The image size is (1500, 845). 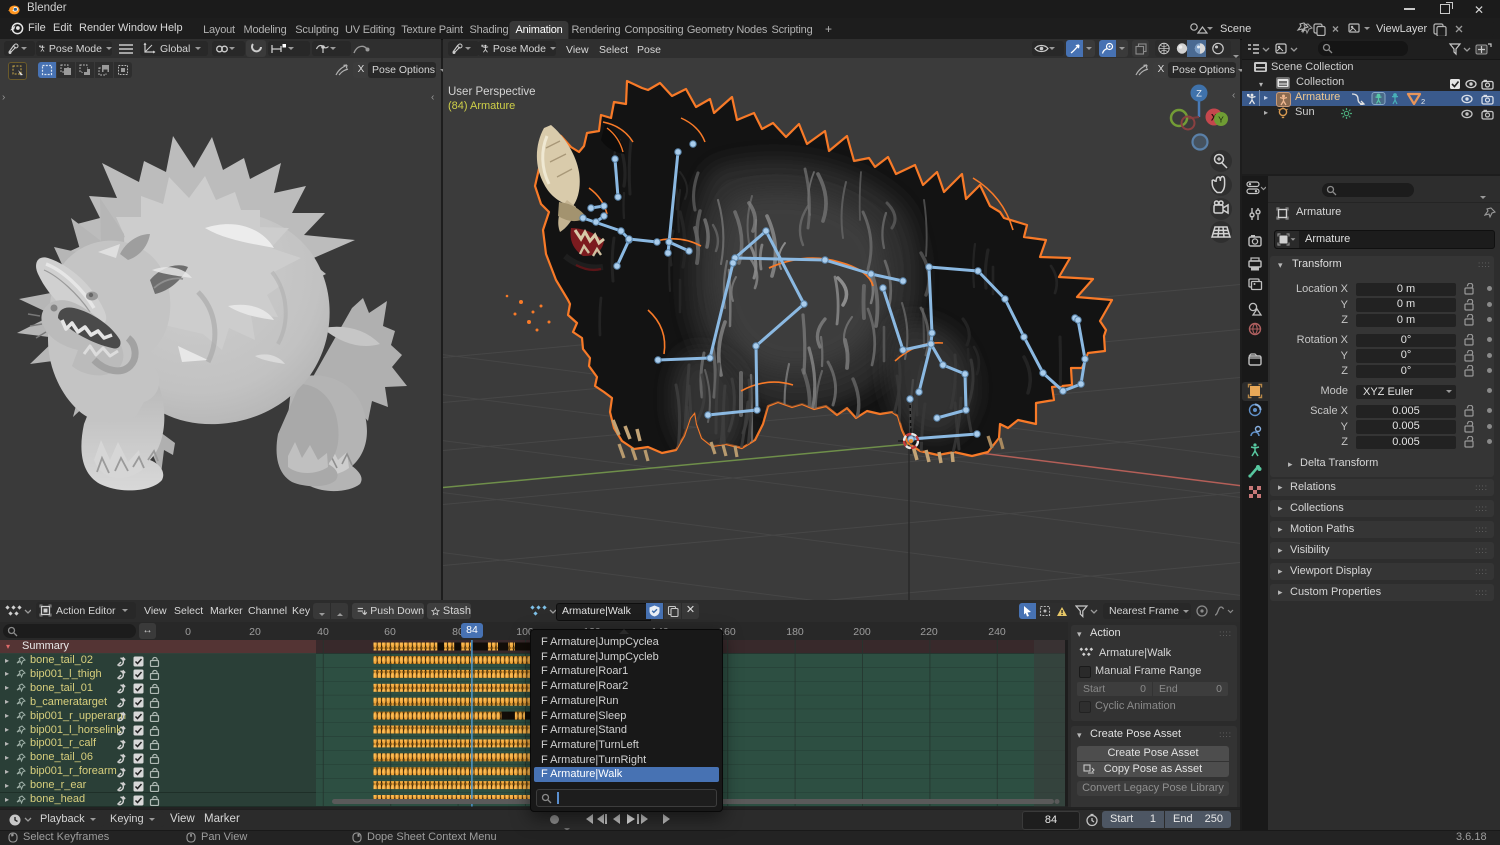 I want to click on svg-text: Z, so click(x=1199, y=94).